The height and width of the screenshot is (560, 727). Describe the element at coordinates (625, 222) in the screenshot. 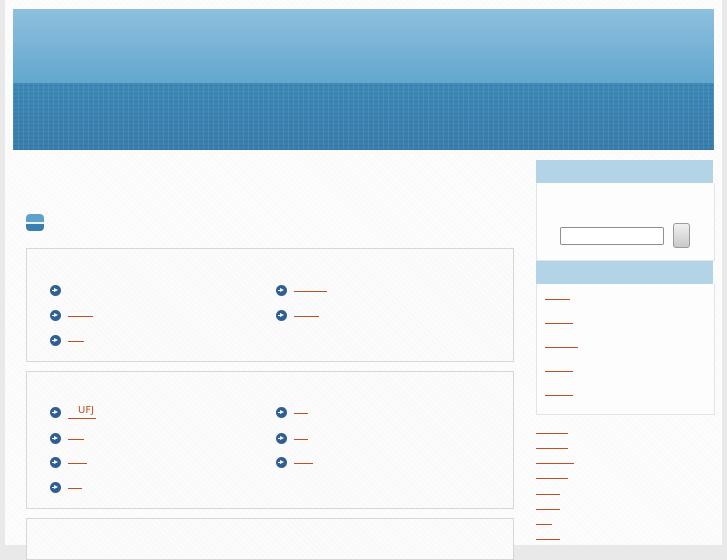

I see `sidebar-search-panel` at that location.